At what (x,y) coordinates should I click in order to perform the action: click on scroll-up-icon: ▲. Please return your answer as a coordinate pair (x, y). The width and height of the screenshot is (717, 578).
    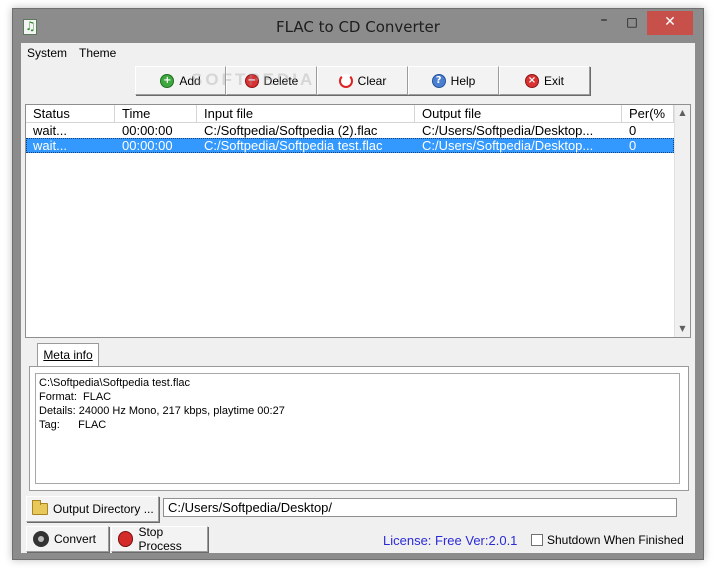
    Looking at the image, I should click on (682, 113).